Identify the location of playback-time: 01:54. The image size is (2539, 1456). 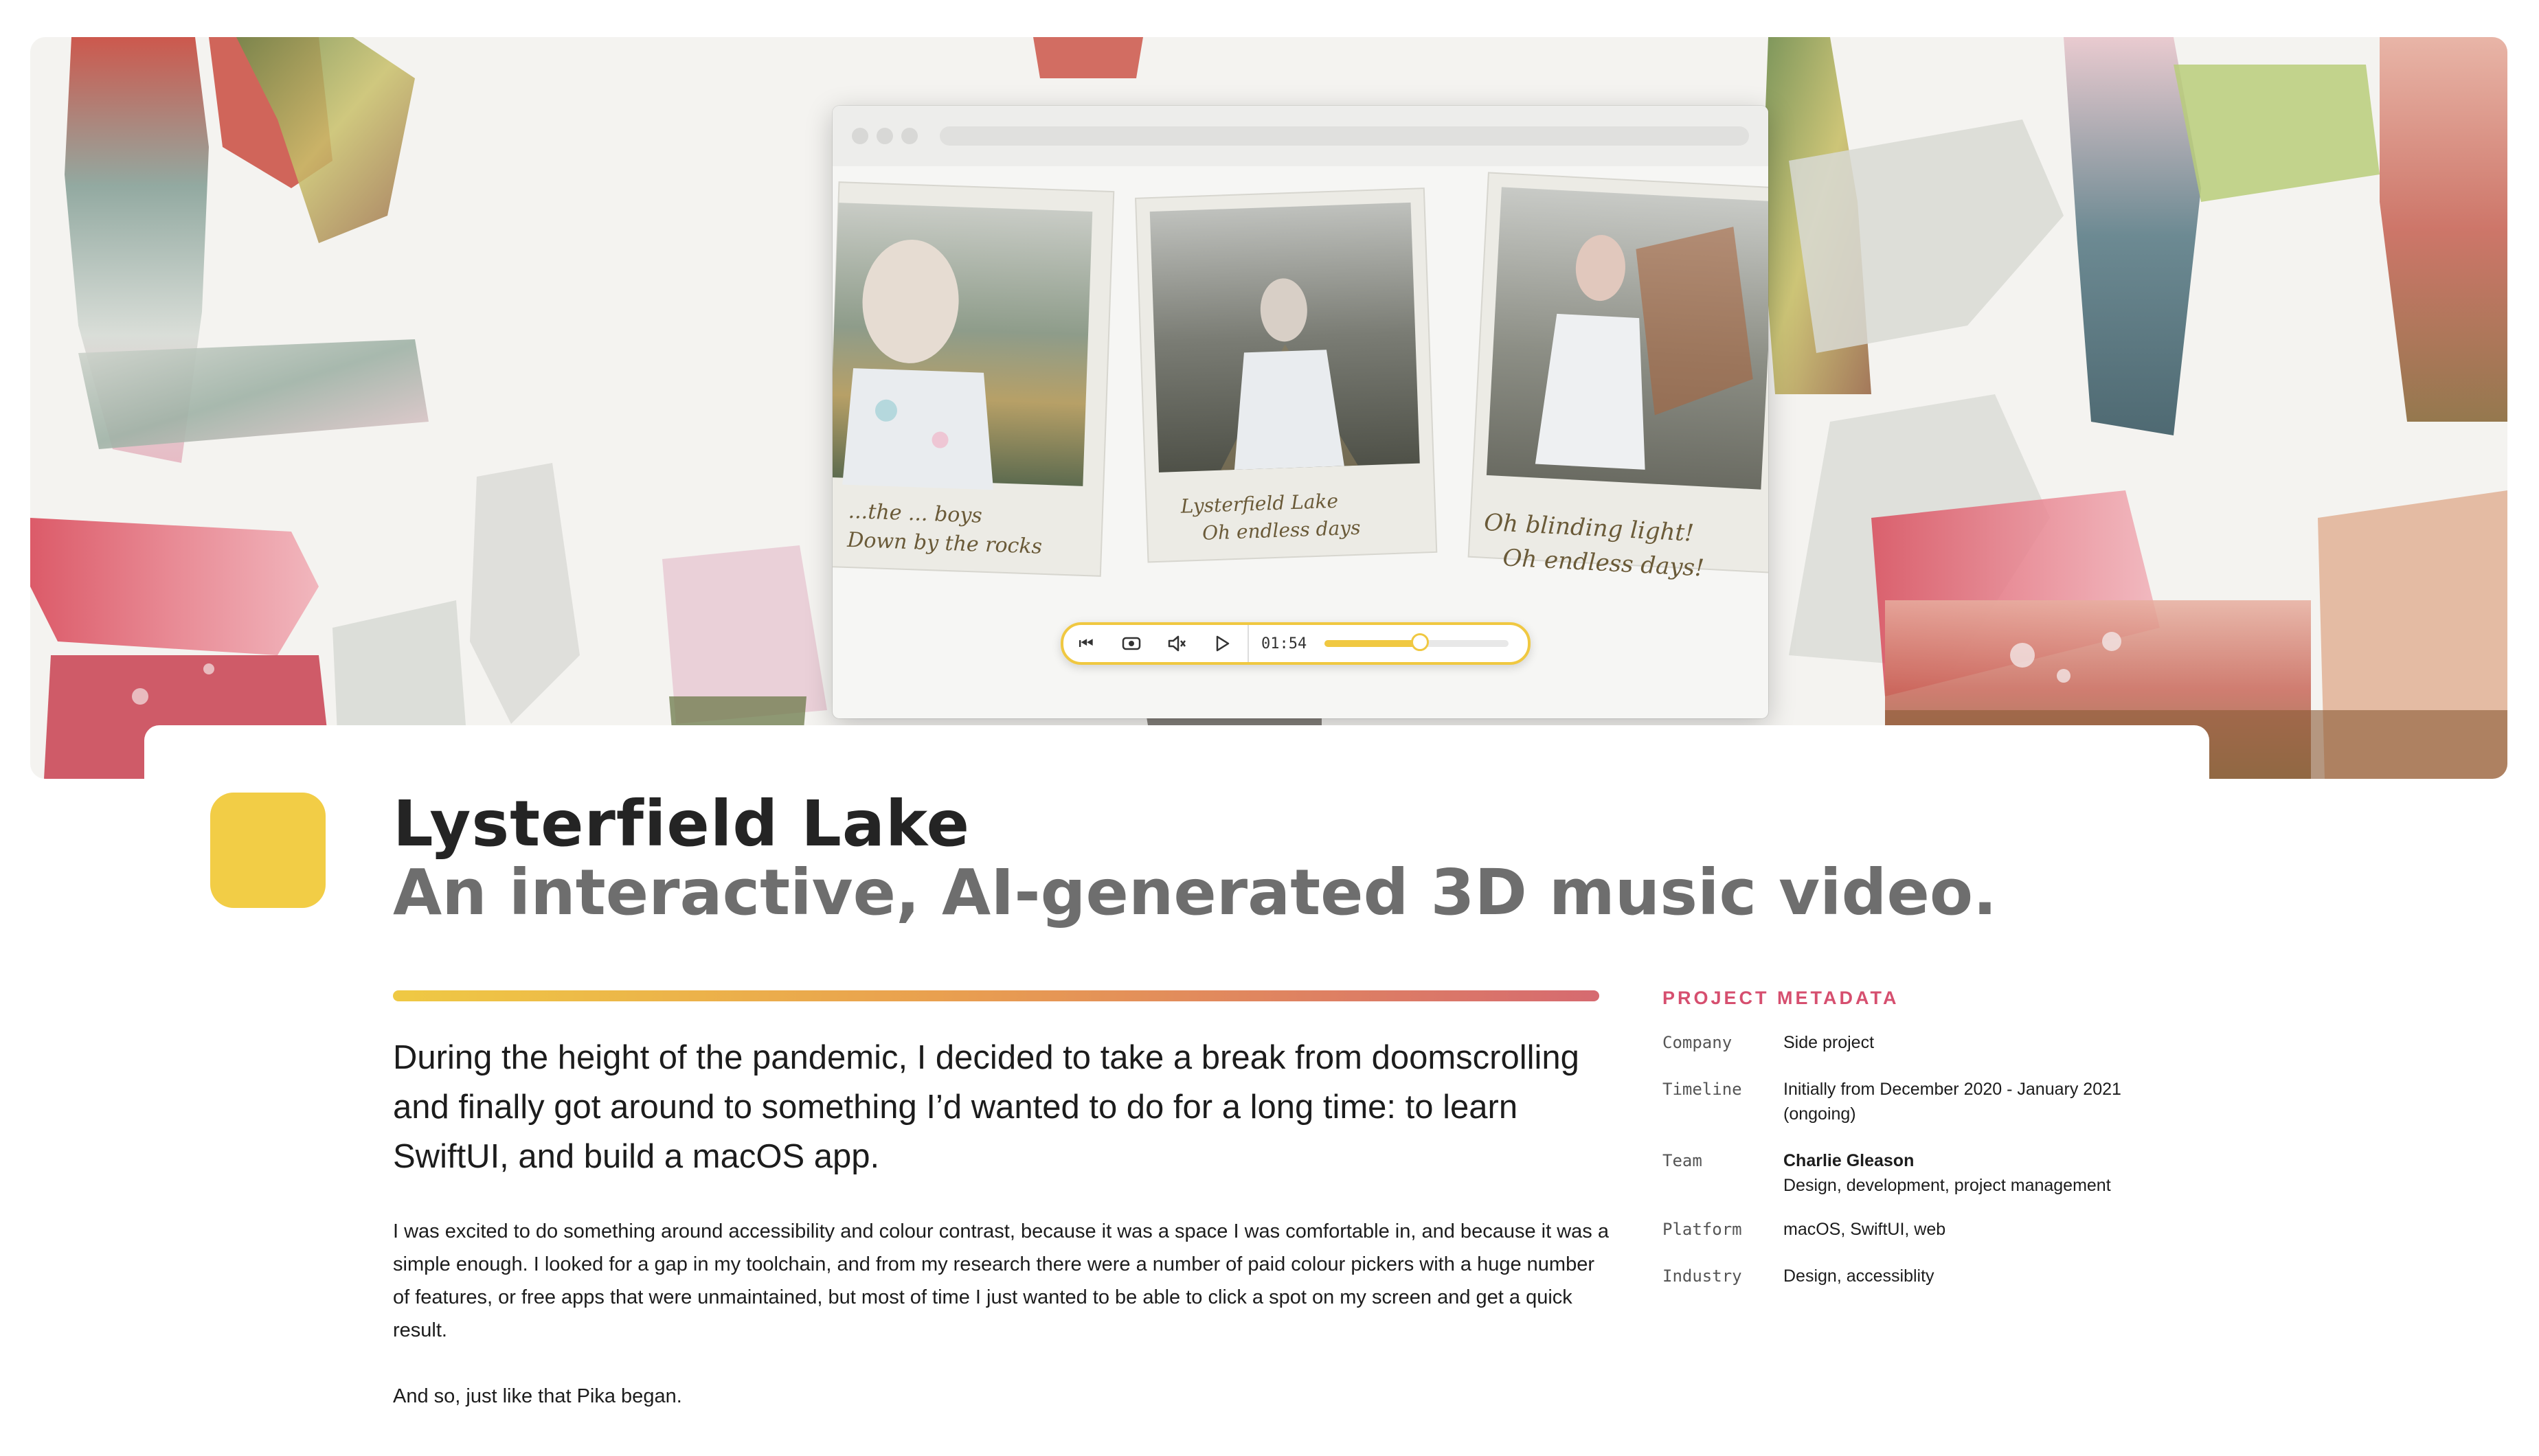
(1284, 643).